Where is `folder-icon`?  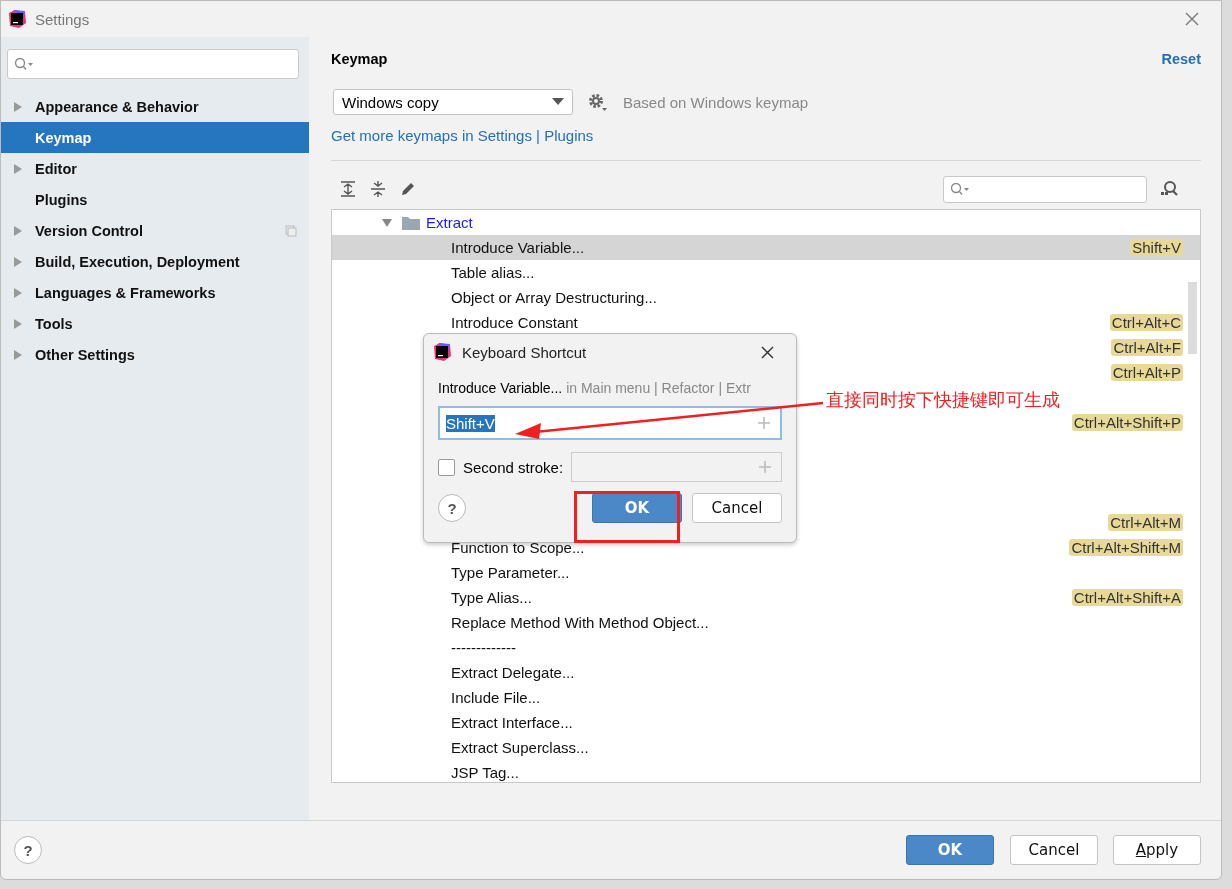
folder-icon is located at coordinates (411, 222).